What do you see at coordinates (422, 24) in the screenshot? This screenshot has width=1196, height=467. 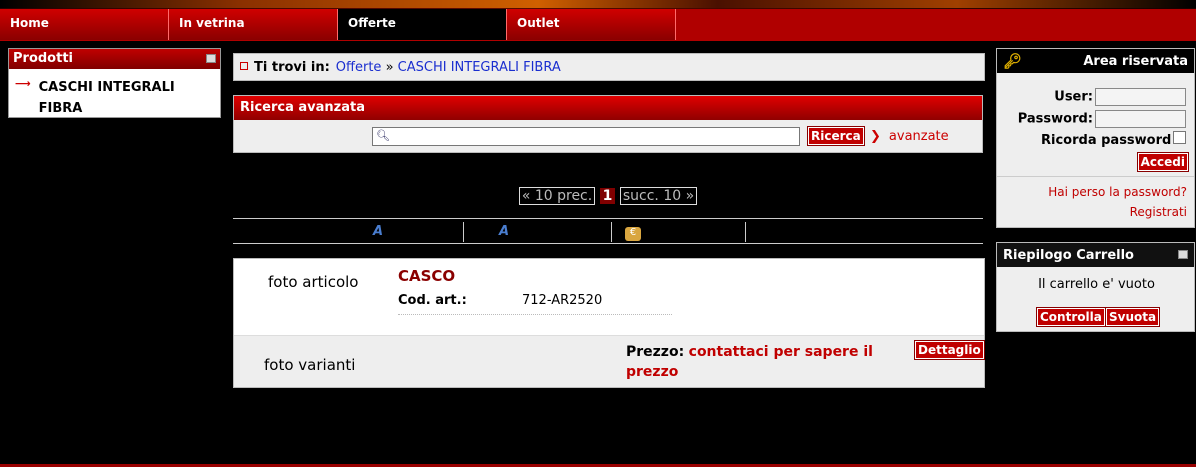 I see `nav-offerte: Offerte` at bounding box center [422, 24].